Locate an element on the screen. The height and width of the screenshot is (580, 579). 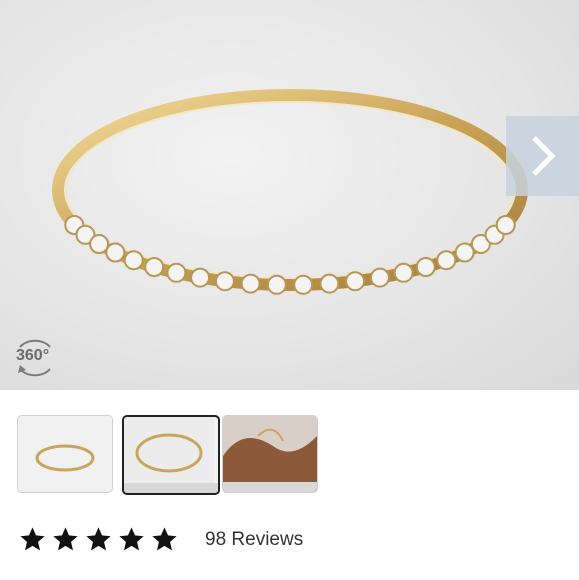
thumbnail-ring-angle is located at coordinates (169, 453).